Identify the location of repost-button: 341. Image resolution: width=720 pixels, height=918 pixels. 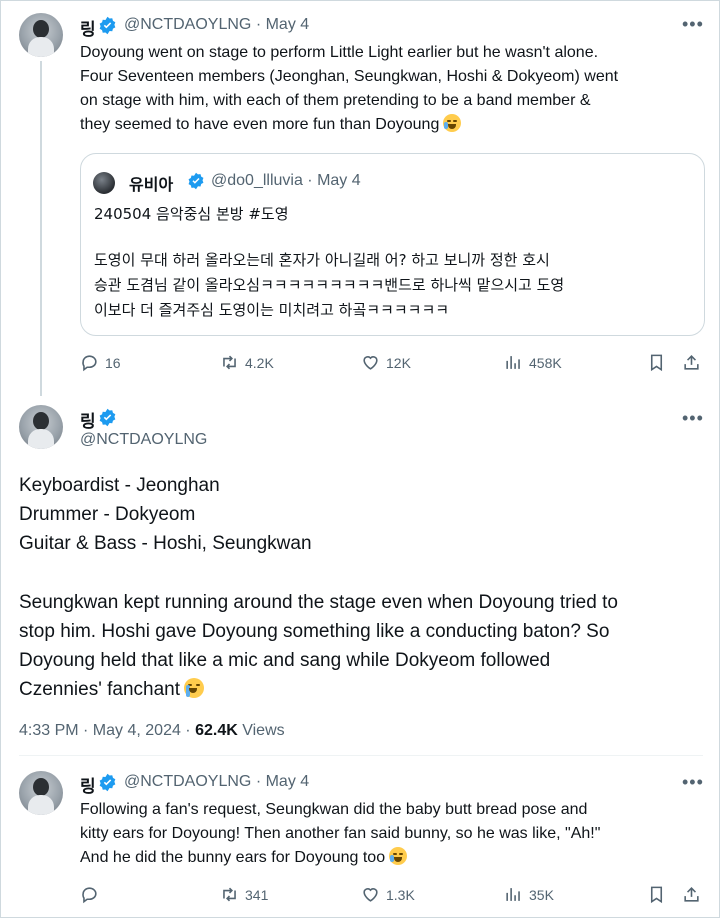
(244, 894).